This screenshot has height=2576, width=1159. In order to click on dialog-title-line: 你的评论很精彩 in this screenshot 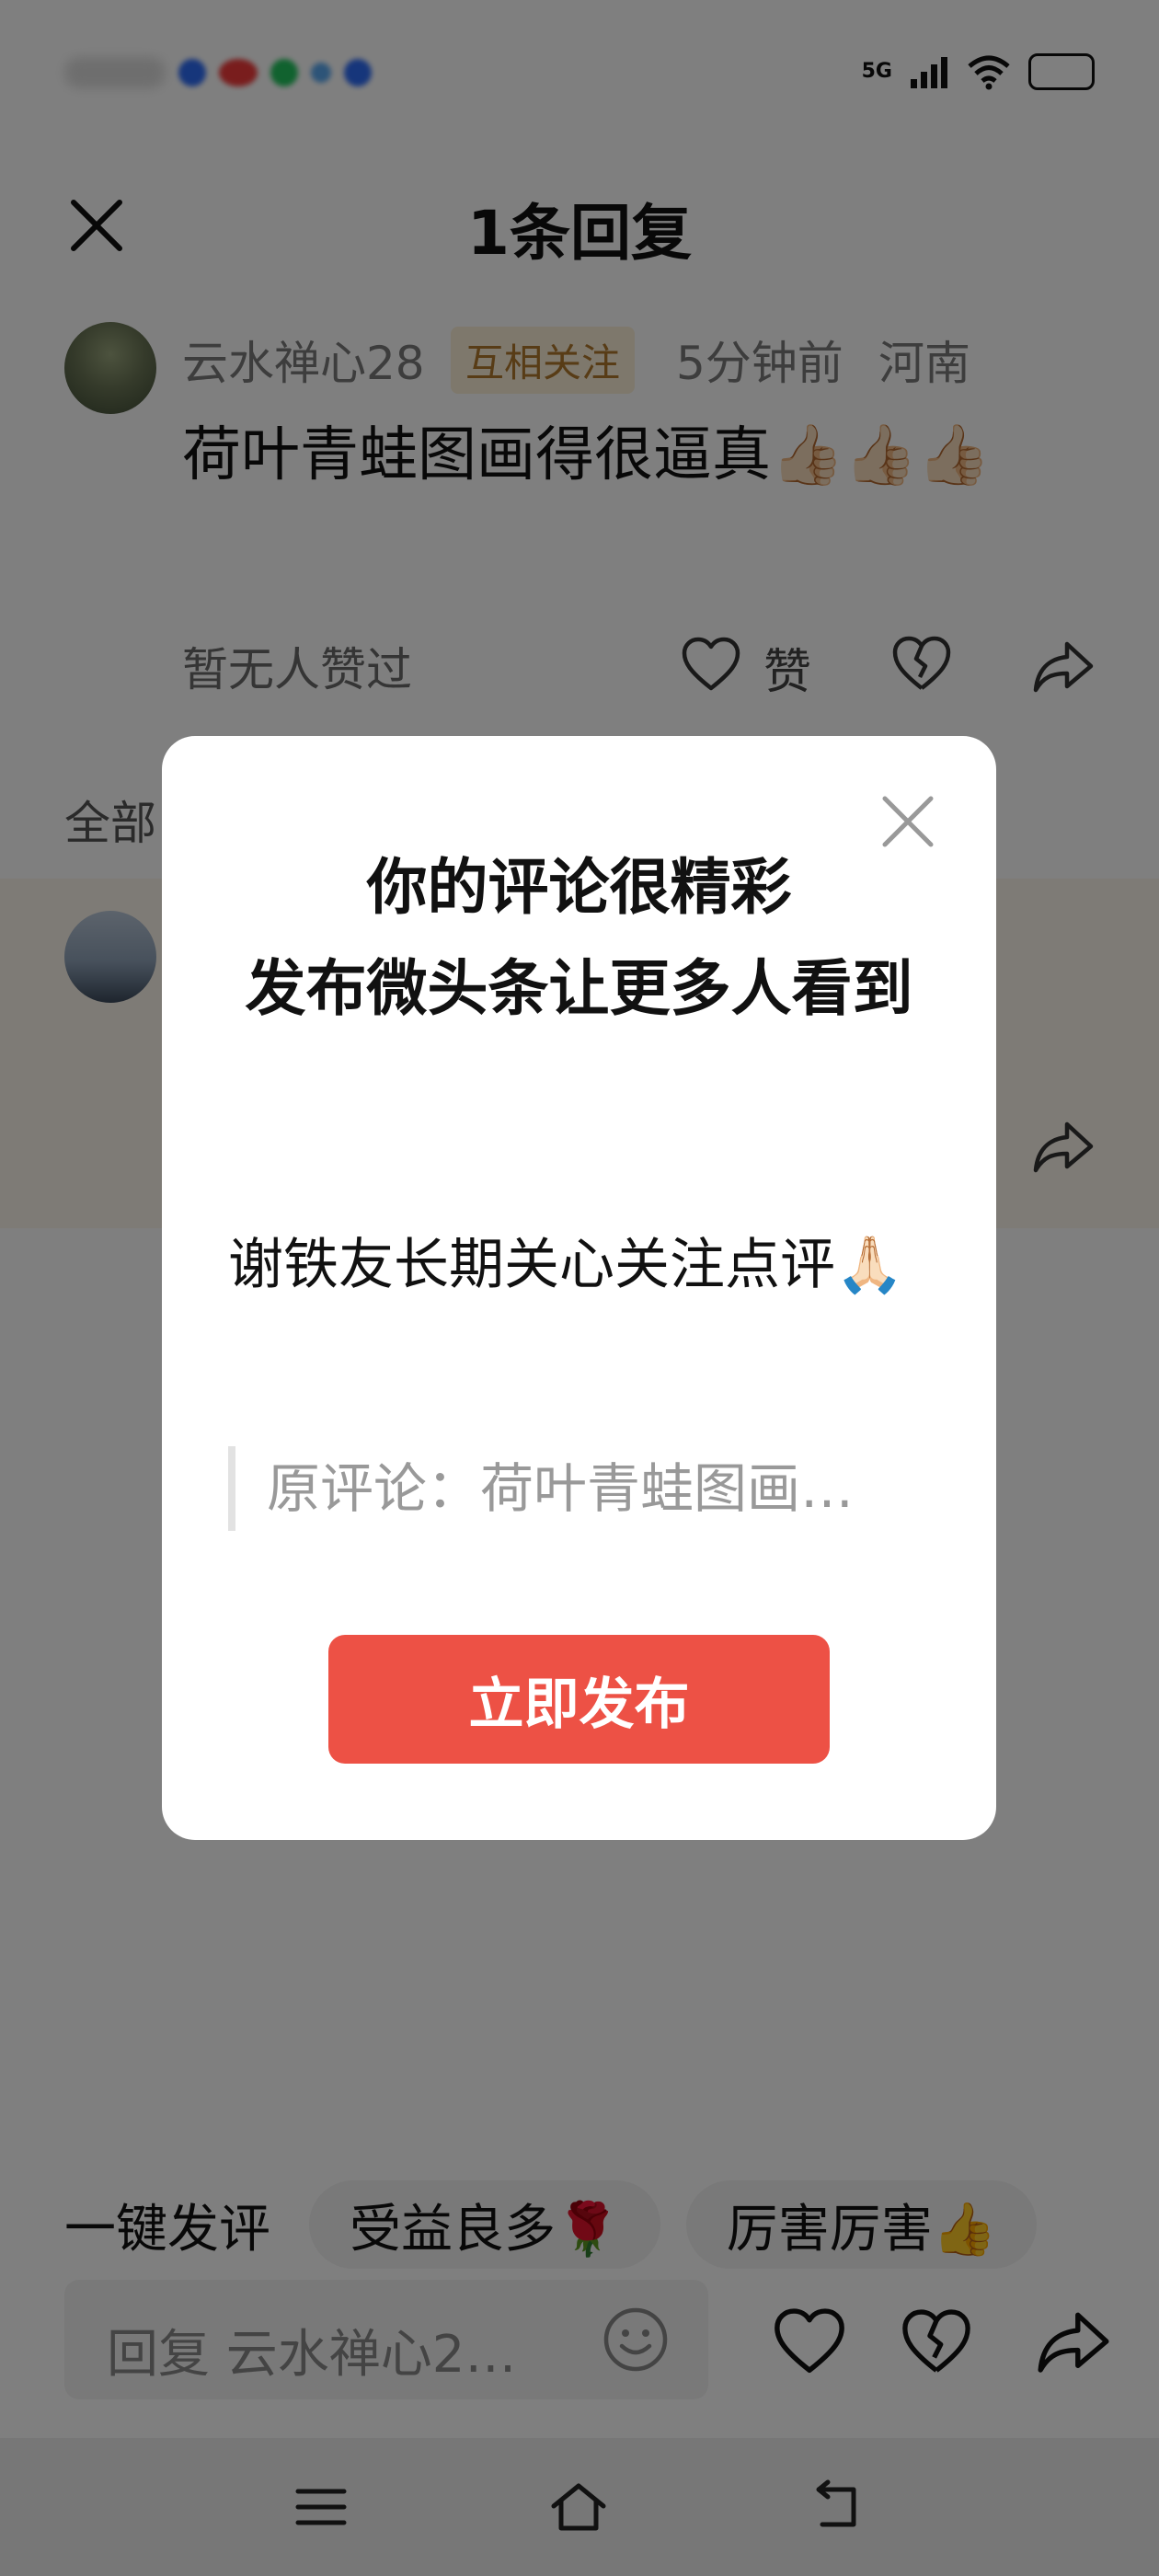, I will do `click(579, 887)`.